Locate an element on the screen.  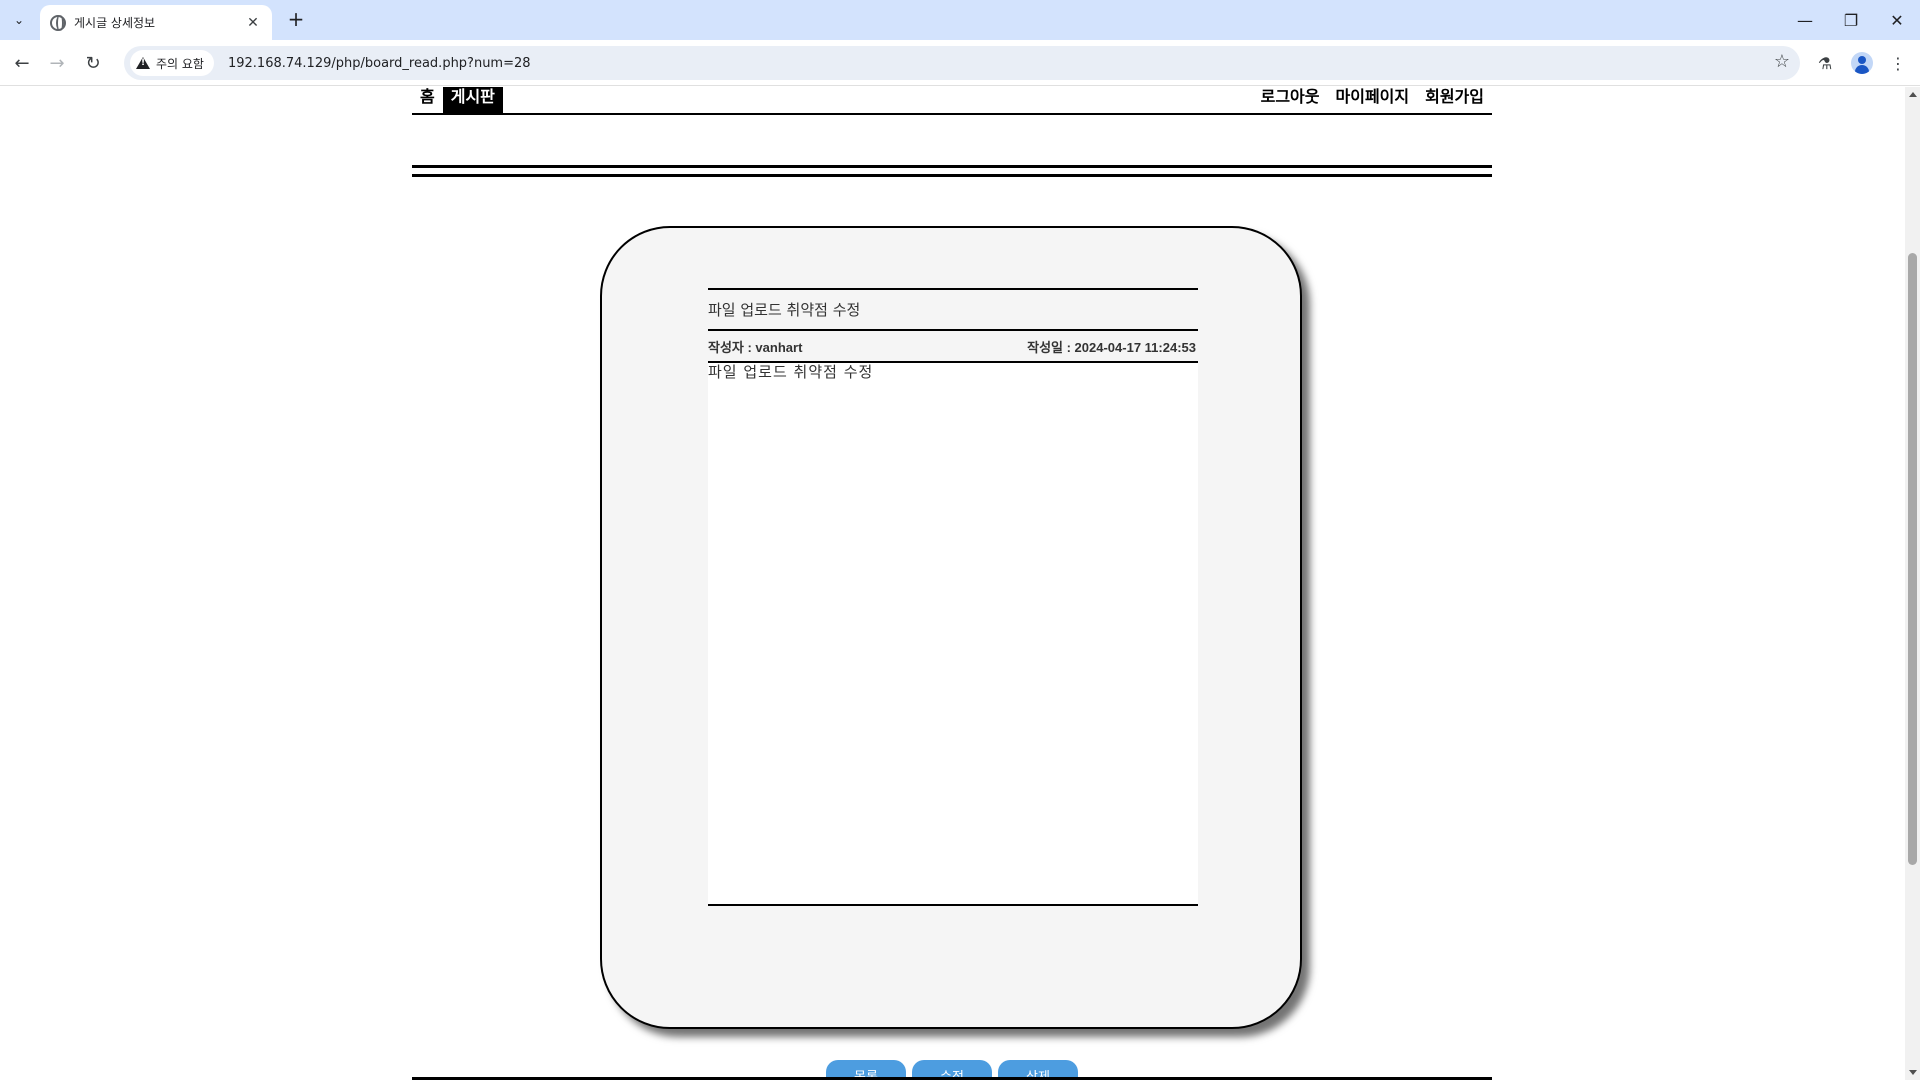
post-title-row: 파일 업로드 취약점 수정 is located at coordinates (953, 309).